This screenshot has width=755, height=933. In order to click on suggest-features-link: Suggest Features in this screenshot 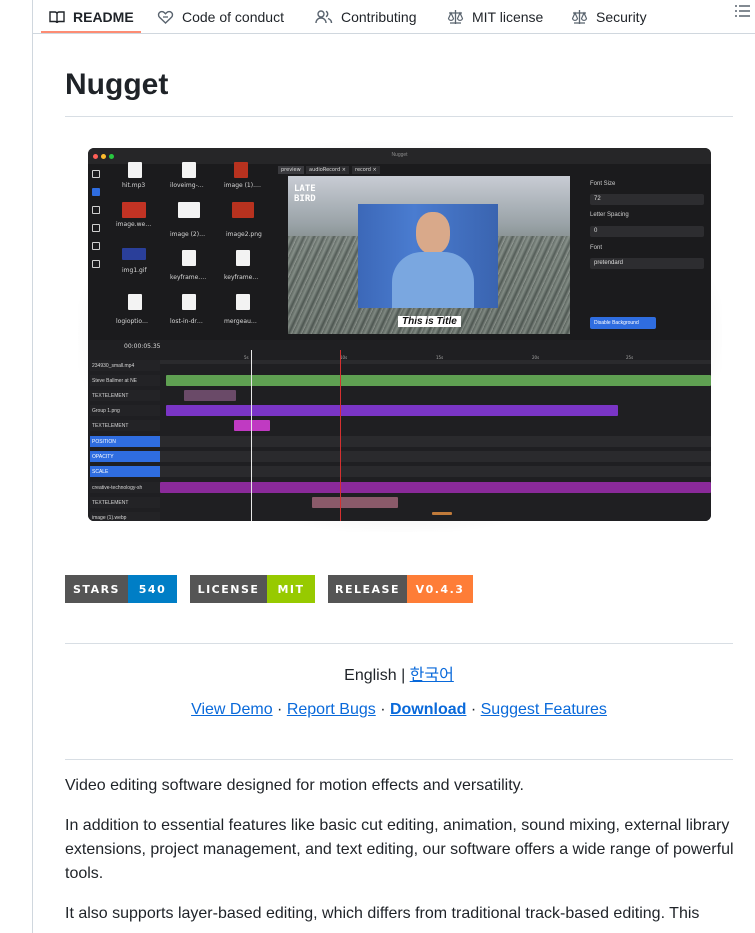, I will do `click(544, 709)`.